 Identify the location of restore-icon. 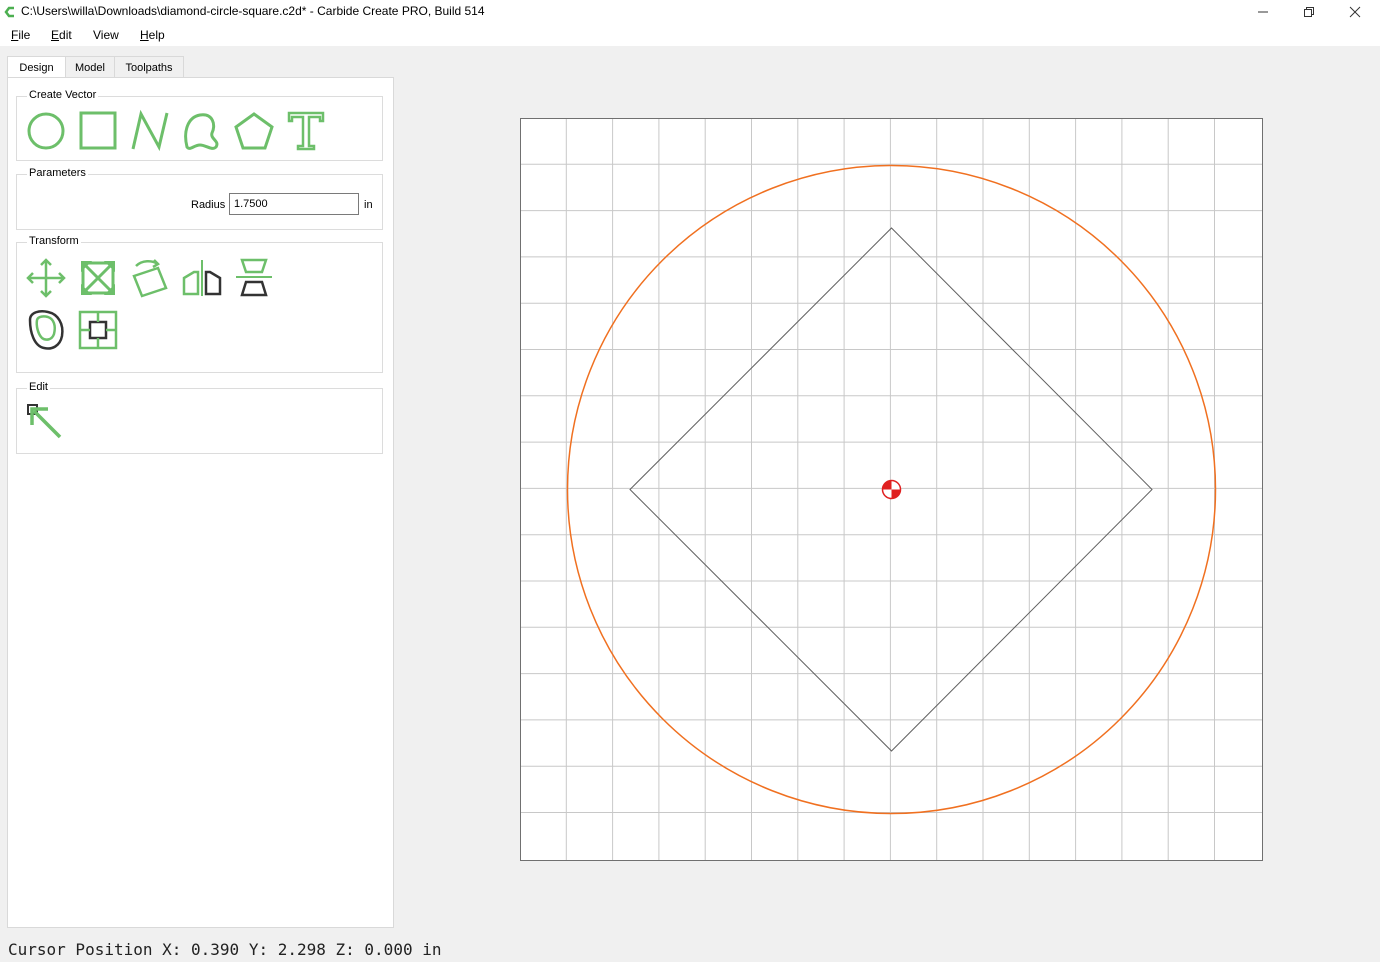
(1309, 12).